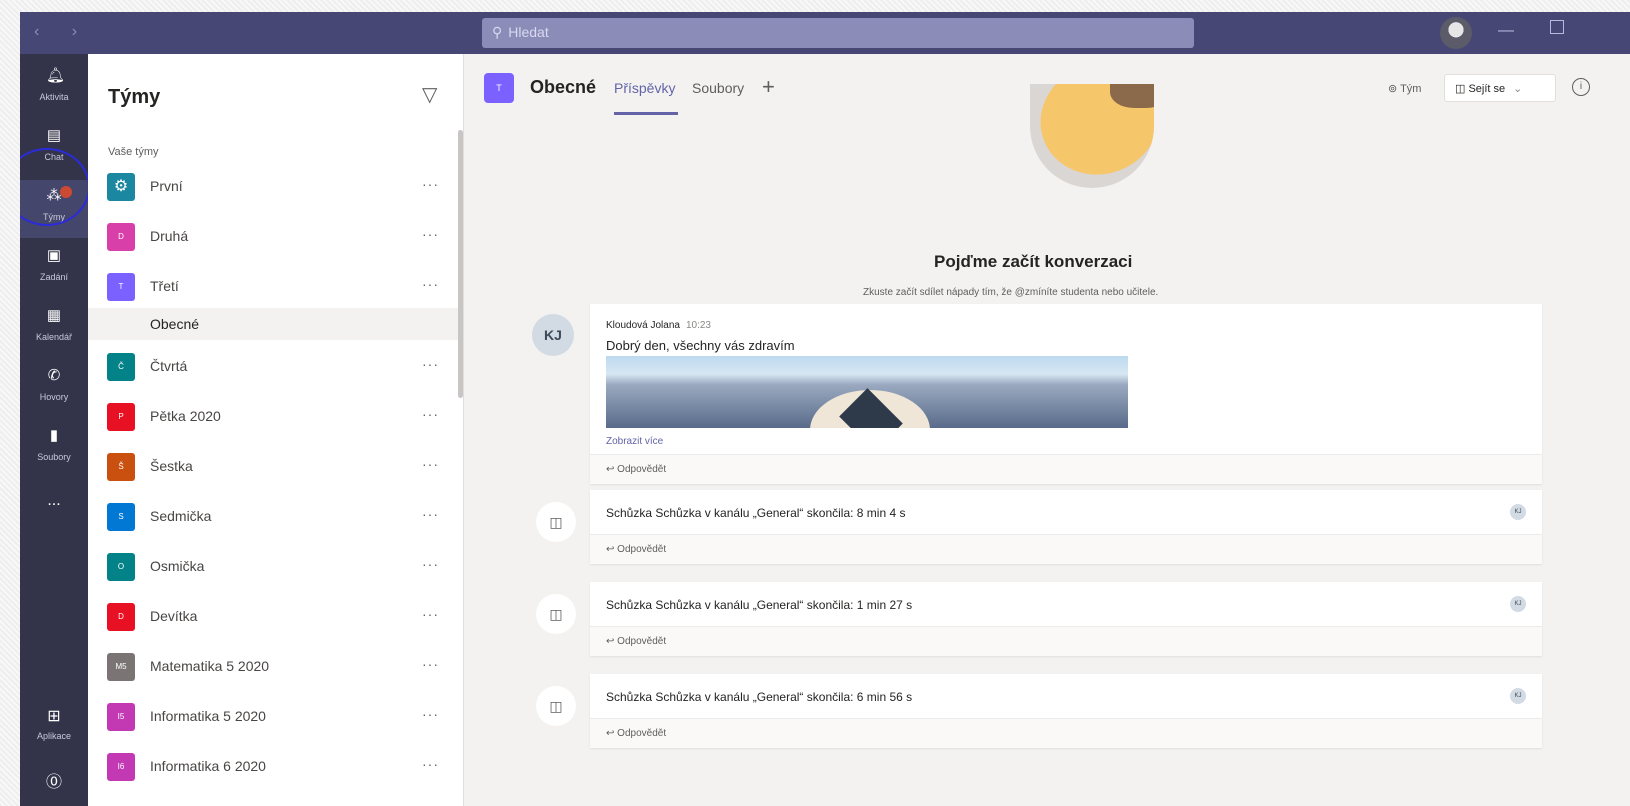  What do you see at coordinates (54, 449) in the screenshot?
I see `app-item-files: ▮ Soubory` at bounding box center [54, 449].